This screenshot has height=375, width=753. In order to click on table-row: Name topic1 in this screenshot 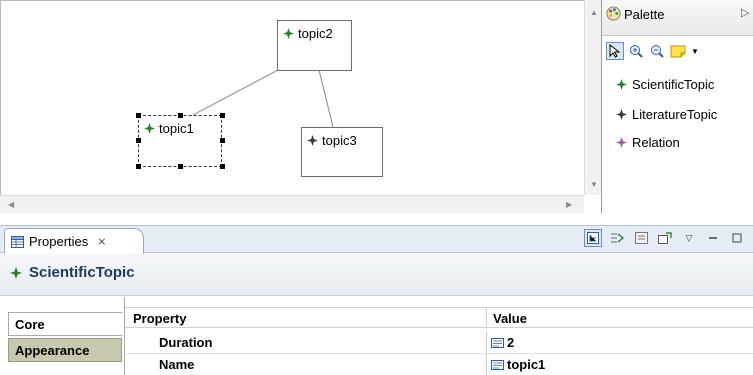, I will do `click(439, 364)`.